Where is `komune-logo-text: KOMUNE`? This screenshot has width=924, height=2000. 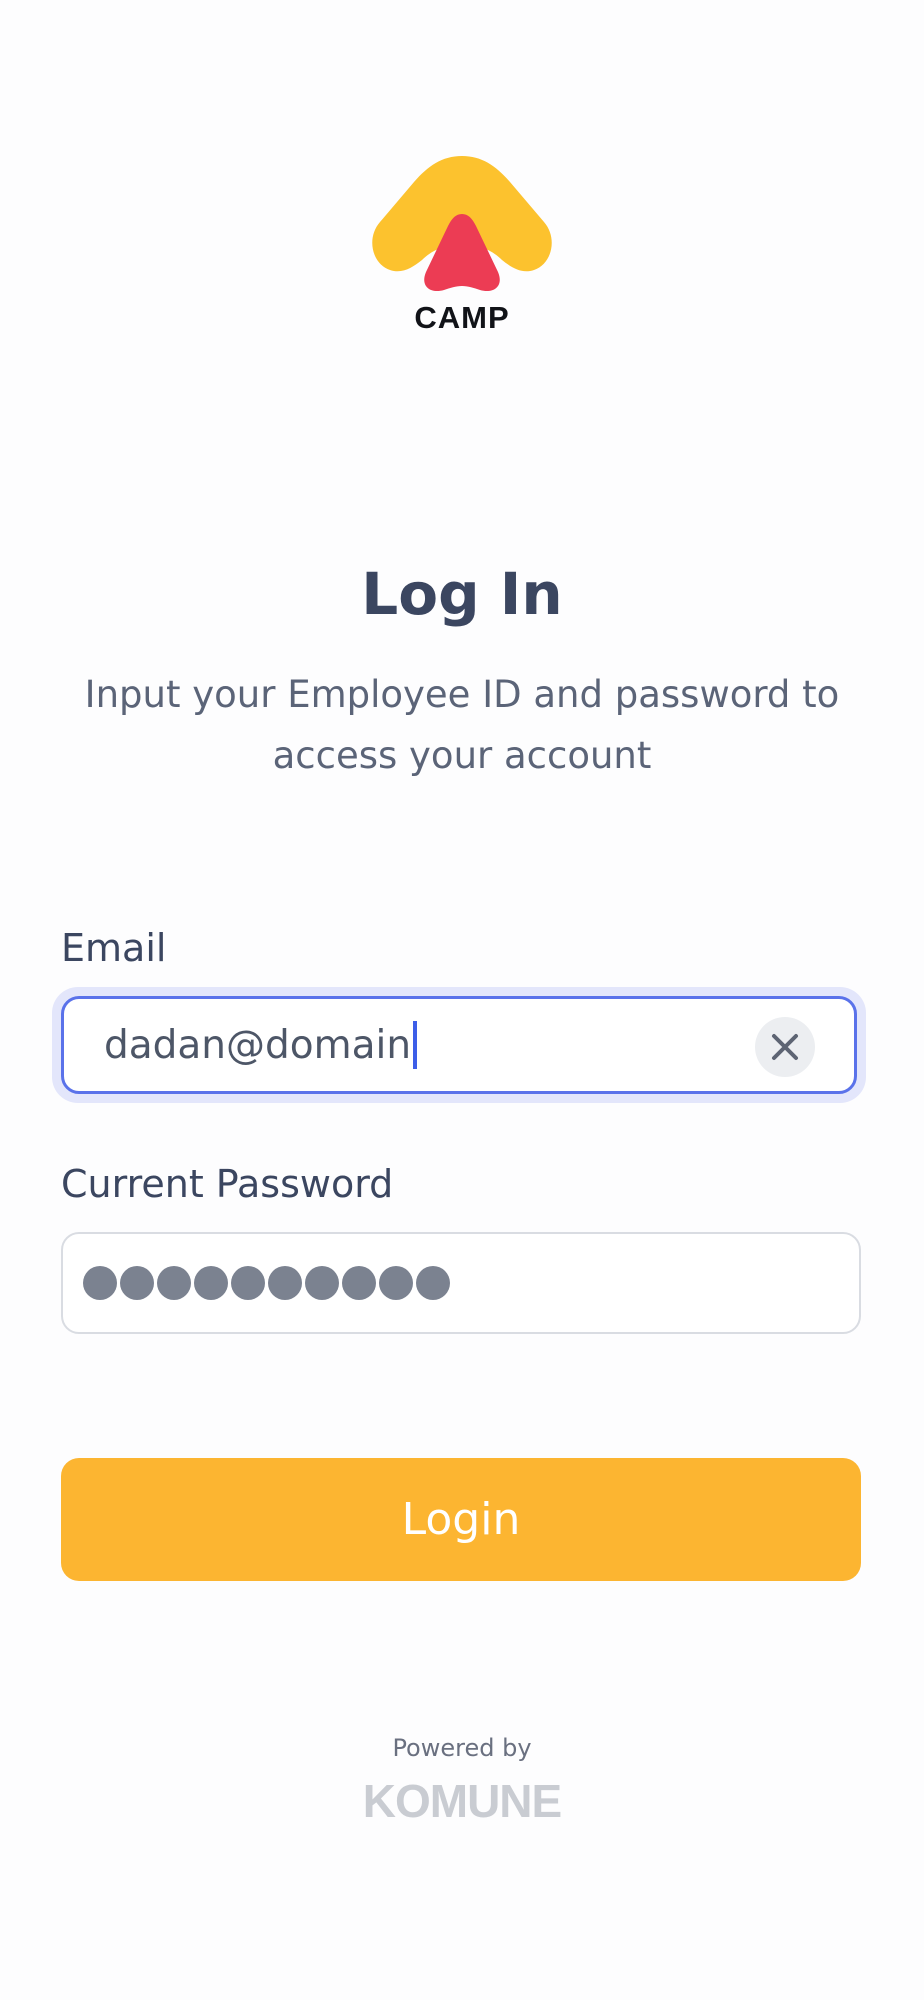
komune-logo-text: KOMUNE is located at coordinates (462, 1801).